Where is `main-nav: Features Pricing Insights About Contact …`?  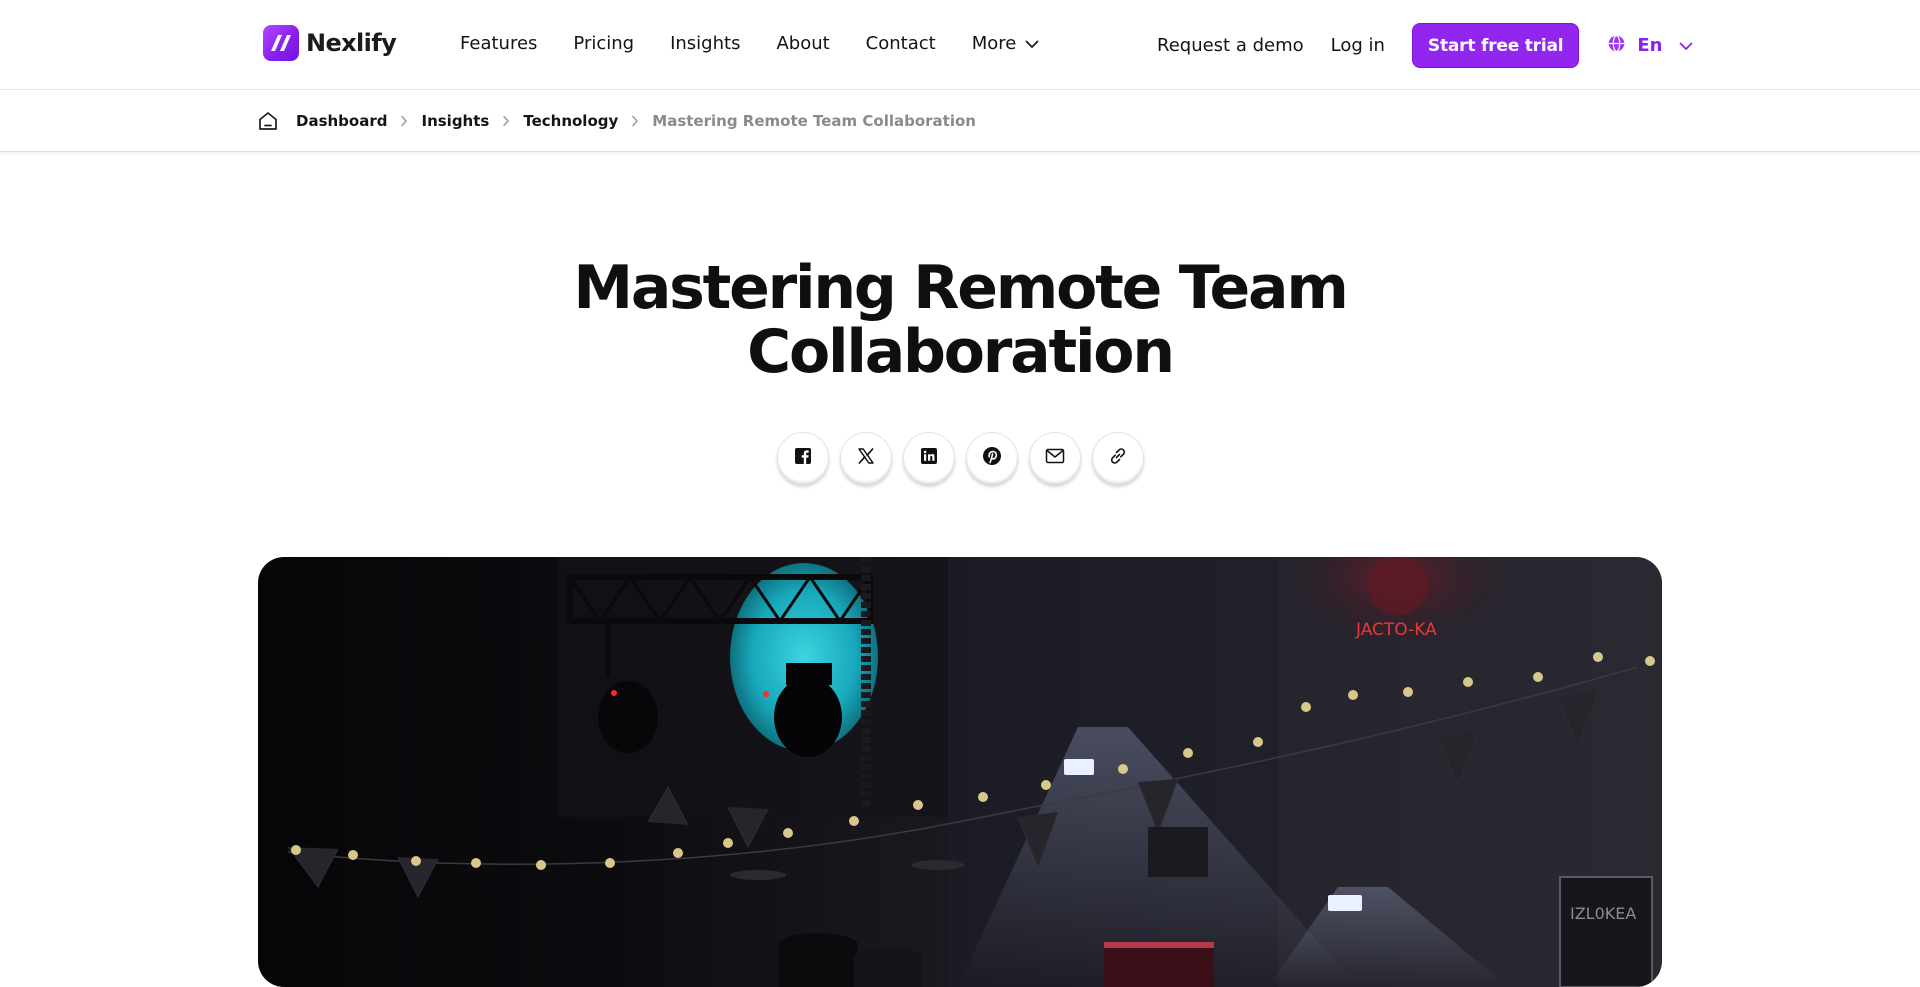
main-nav: Features Pricing Insights About Contact … is located at coordinates (767, 43).